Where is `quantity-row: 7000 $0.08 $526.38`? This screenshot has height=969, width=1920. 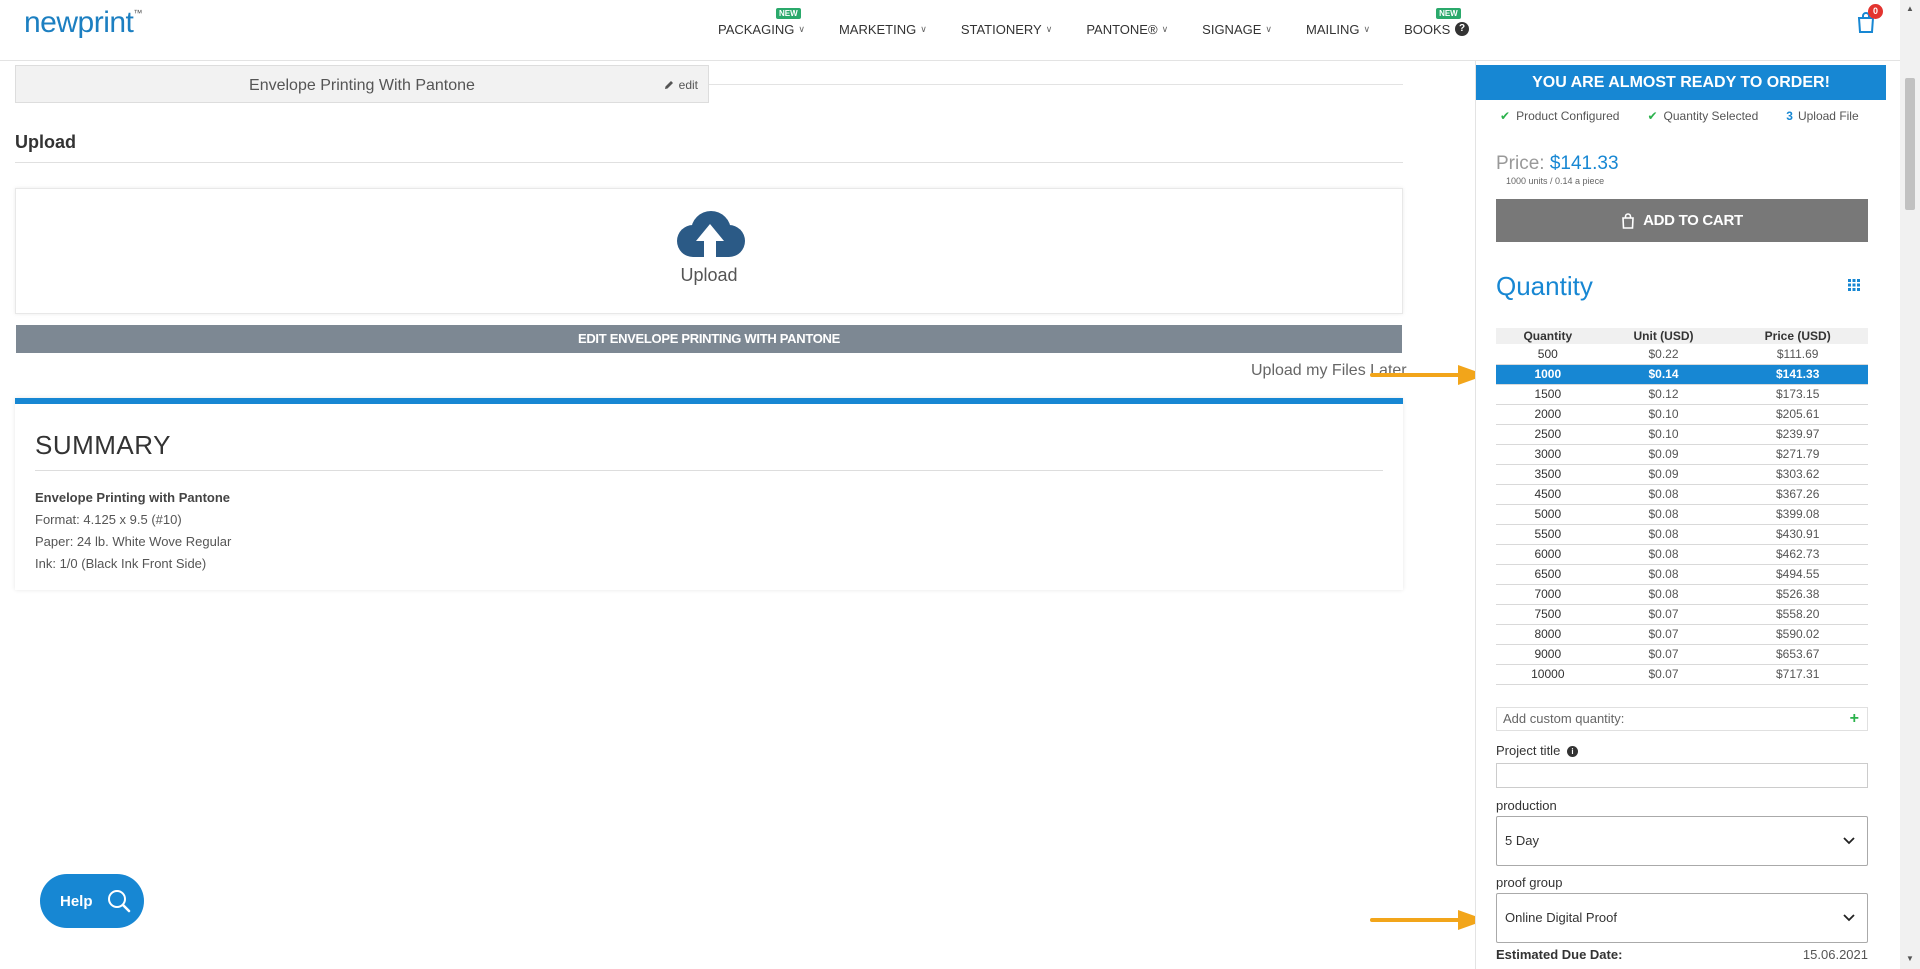
quantity-row: 7000 $0.08 $526.38 is located at coordinates (1682, 594).